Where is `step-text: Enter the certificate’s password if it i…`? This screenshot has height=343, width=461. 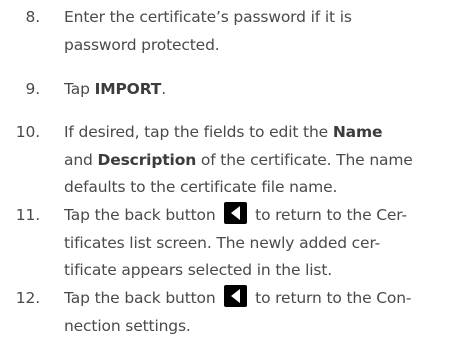
step-text: Enter the certificate’s password if it i… is located at coordinates (260, 31).